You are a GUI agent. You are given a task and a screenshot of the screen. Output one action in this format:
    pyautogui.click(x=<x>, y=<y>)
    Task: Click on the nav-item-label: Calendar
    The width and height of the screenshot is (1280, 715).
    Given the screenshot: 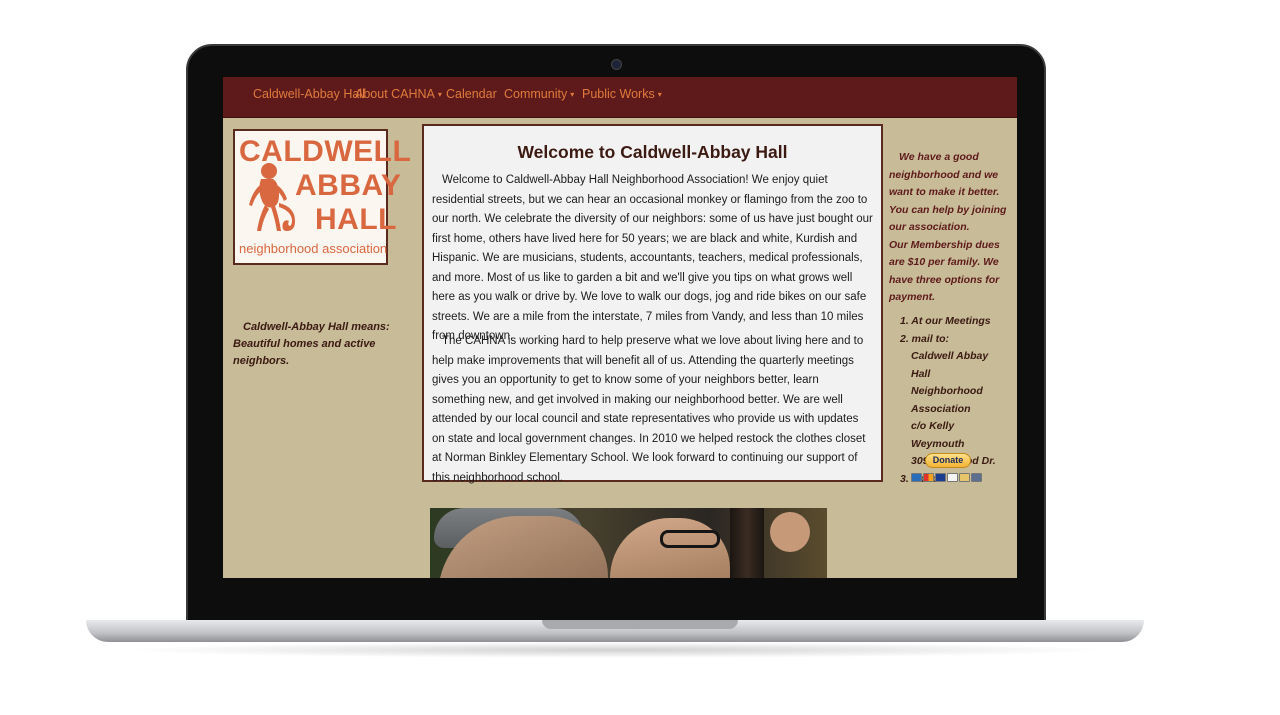 What is the action you would take?
    pyautogui.click(x=471, y=94)
    